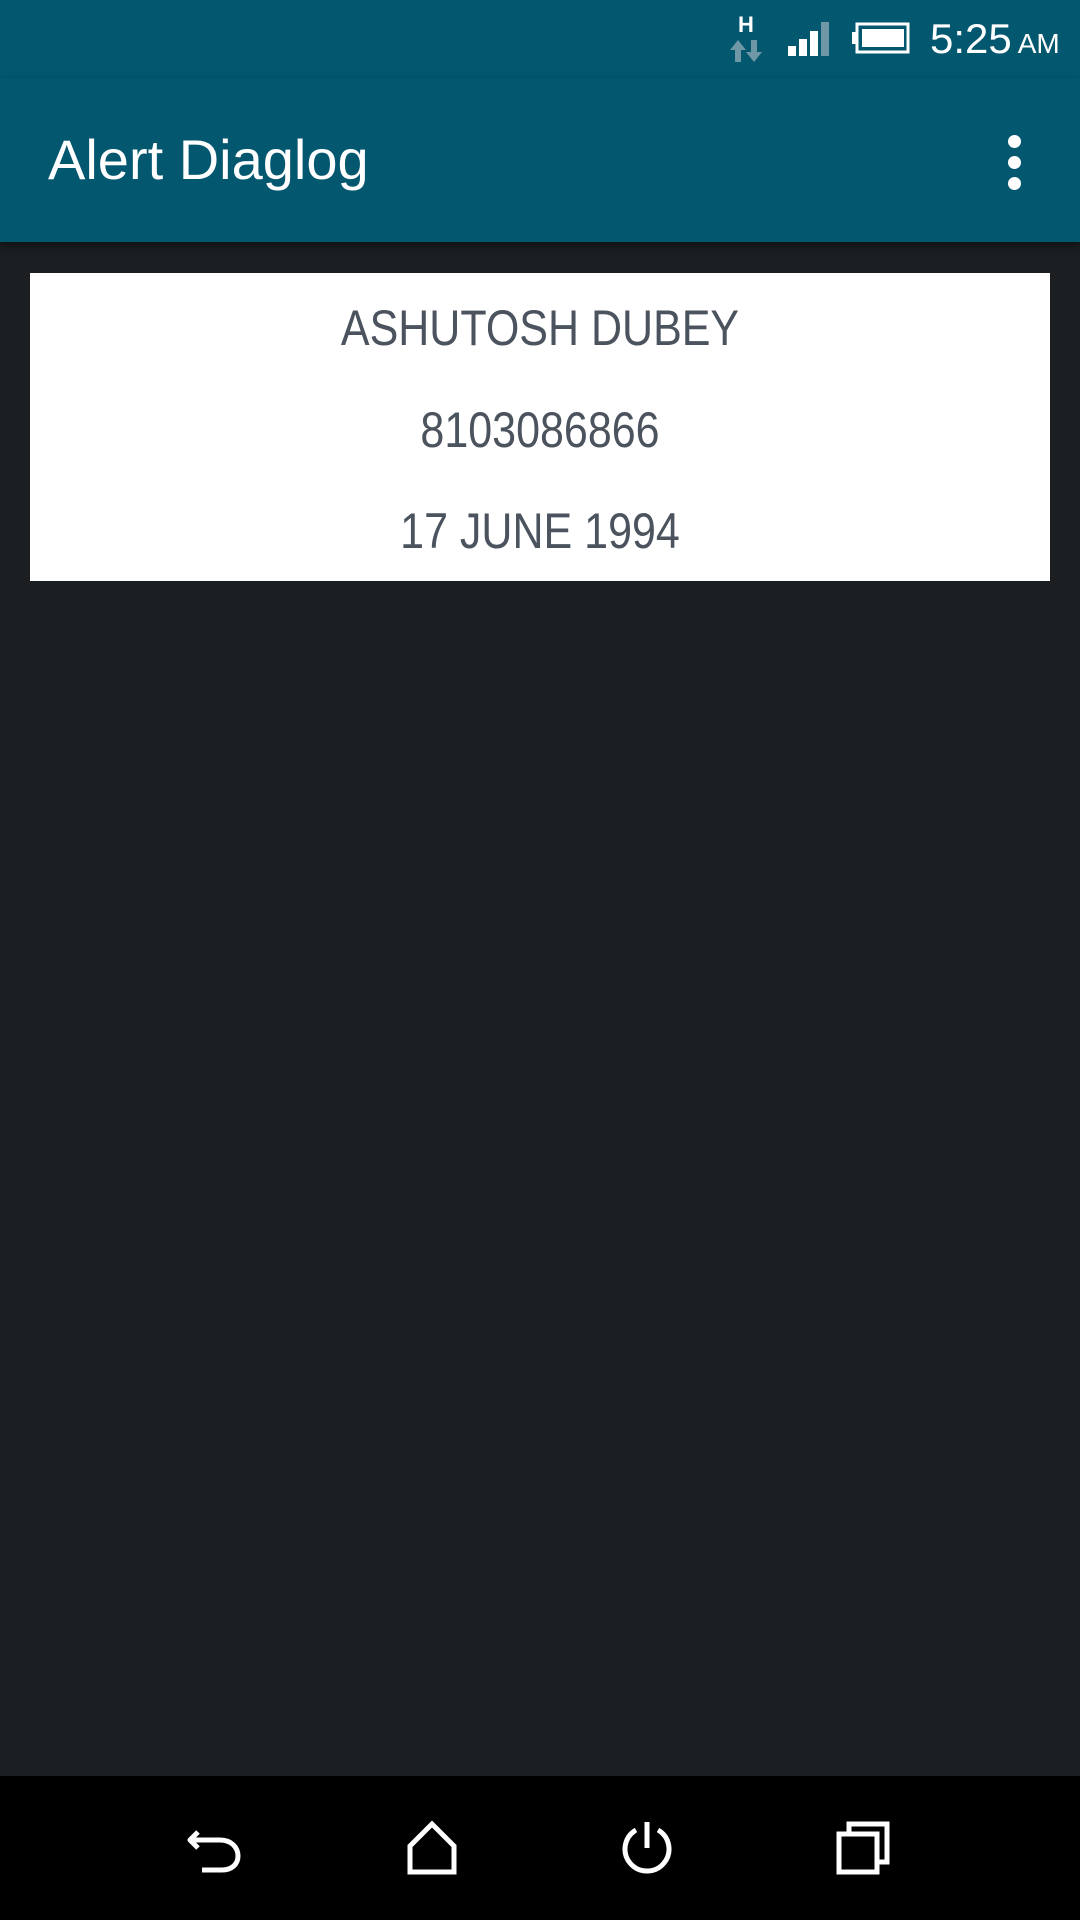  I want to click on data-transfer-icon: H, so click(746, 37).